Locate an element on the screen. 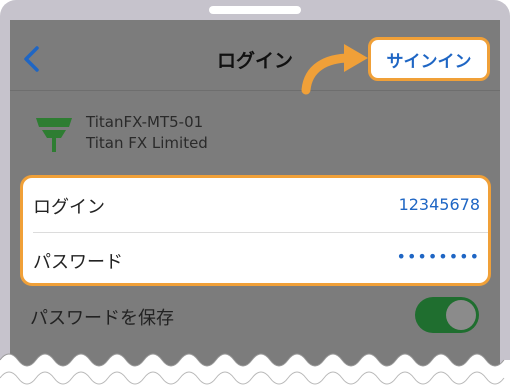 The width and height of the screenshot is (510, 392). signin-button: サインイン is located at coordinates (429, 59).